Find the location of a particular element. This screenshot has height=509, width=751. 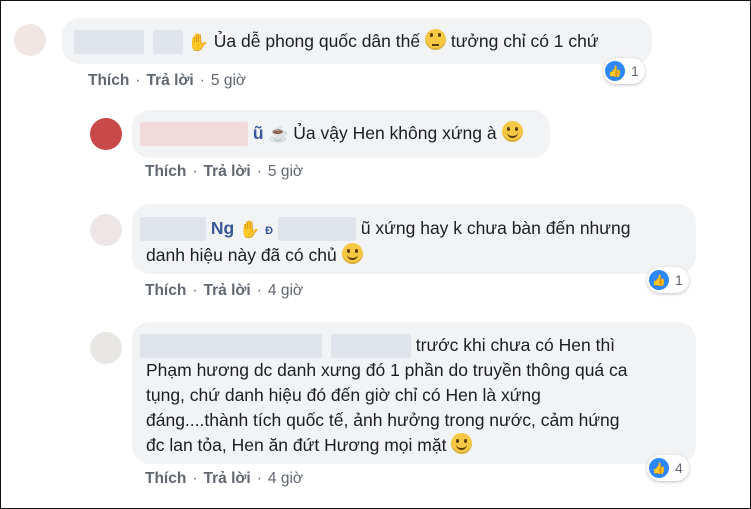

comment-text: danh hiệu này đã có chủ is located at coordinates (254, 255).